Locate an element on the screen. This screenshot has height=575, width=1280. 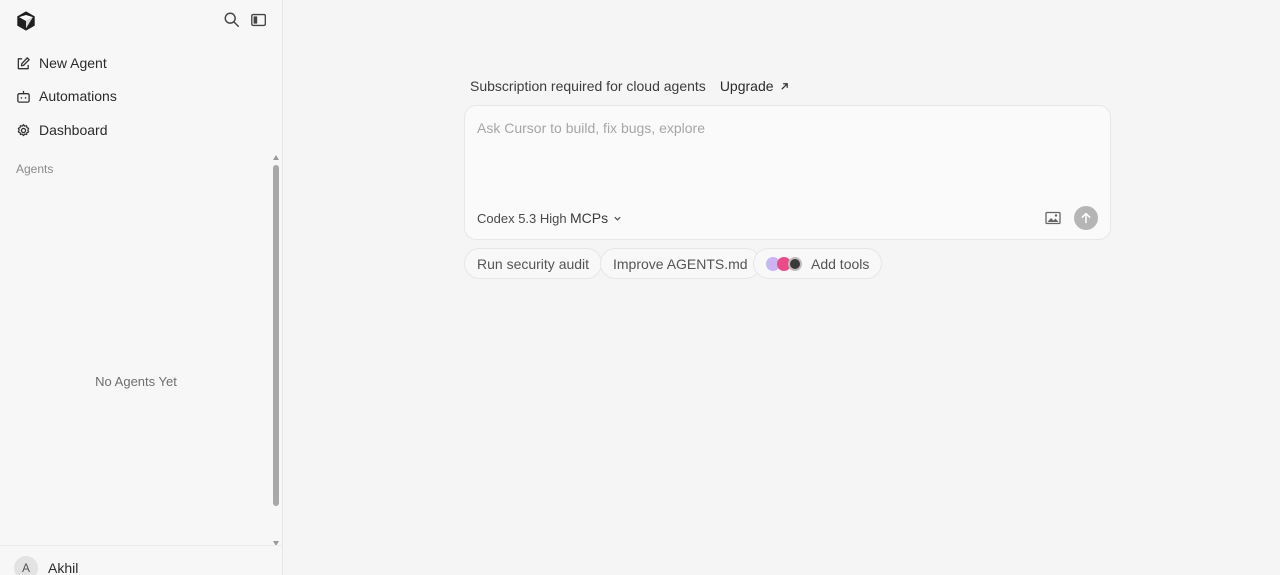
send-button is located at coordinates (1086, 218).